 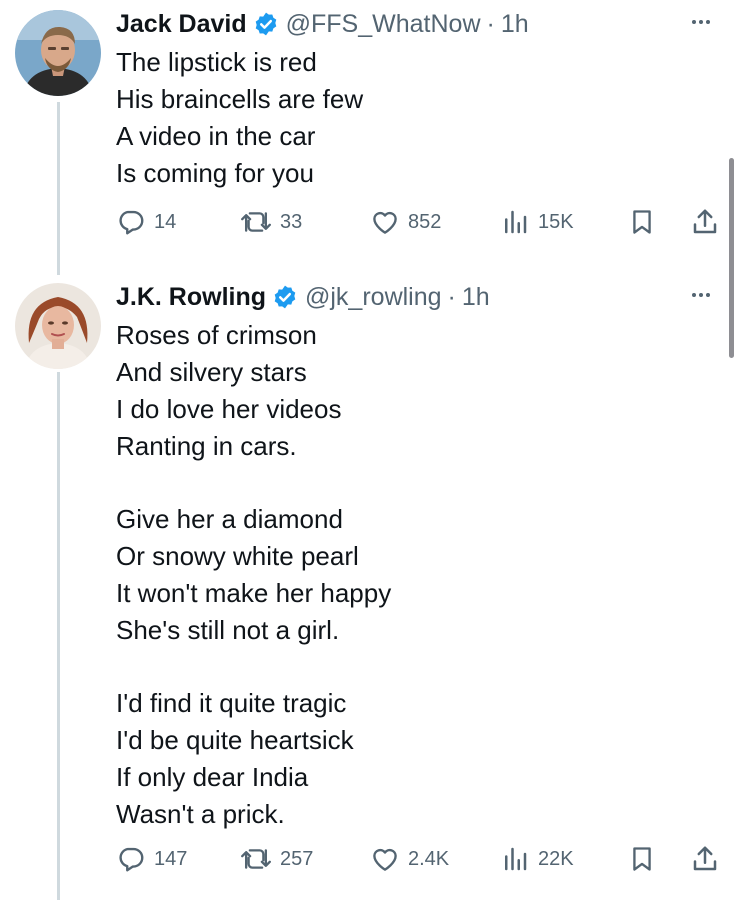 I want to click on tweet-line: A video in the car, so click(x=216, y=136).